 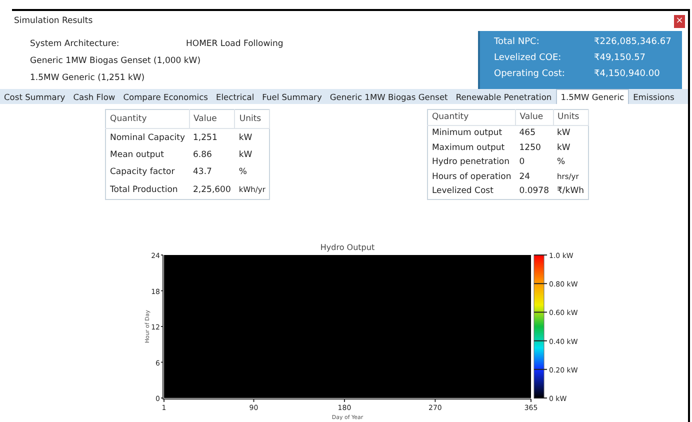 What do you see at coordinates (534, 191) in the screenshot?
I see `table-cell: 0.0978` at bounding box center [534, 191].